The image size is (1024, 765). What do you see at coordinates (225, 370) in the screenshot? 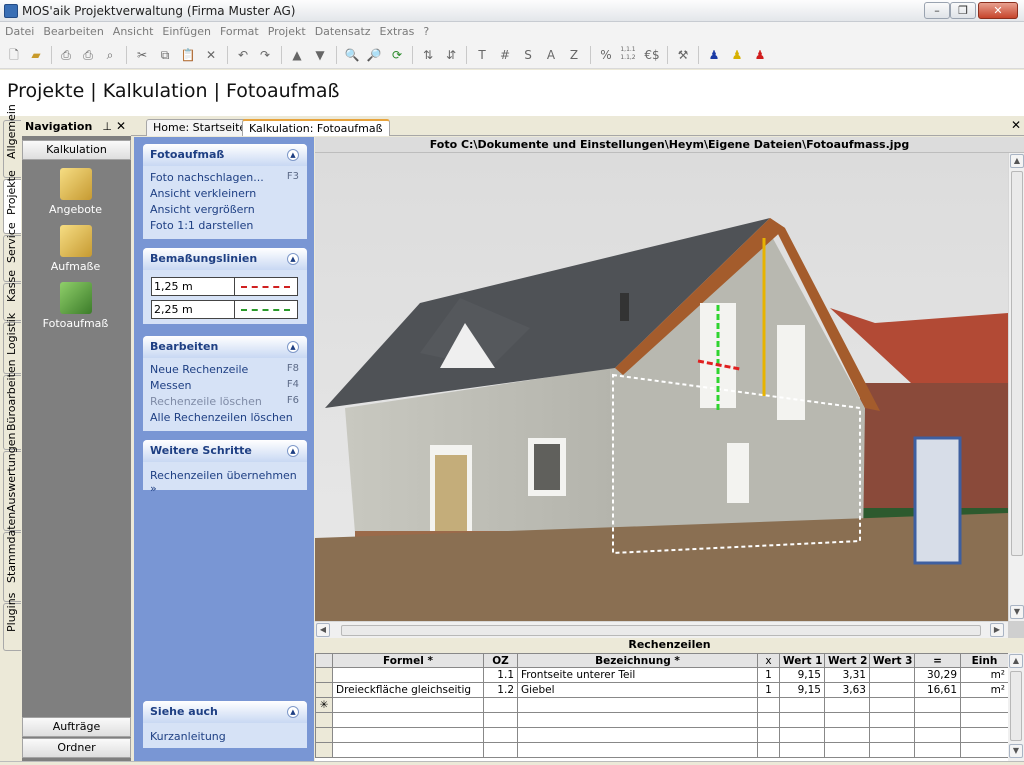
I see `neue-rechenzeile-link: Neue Rechenzeile F8` at bounding box center [225, 370].